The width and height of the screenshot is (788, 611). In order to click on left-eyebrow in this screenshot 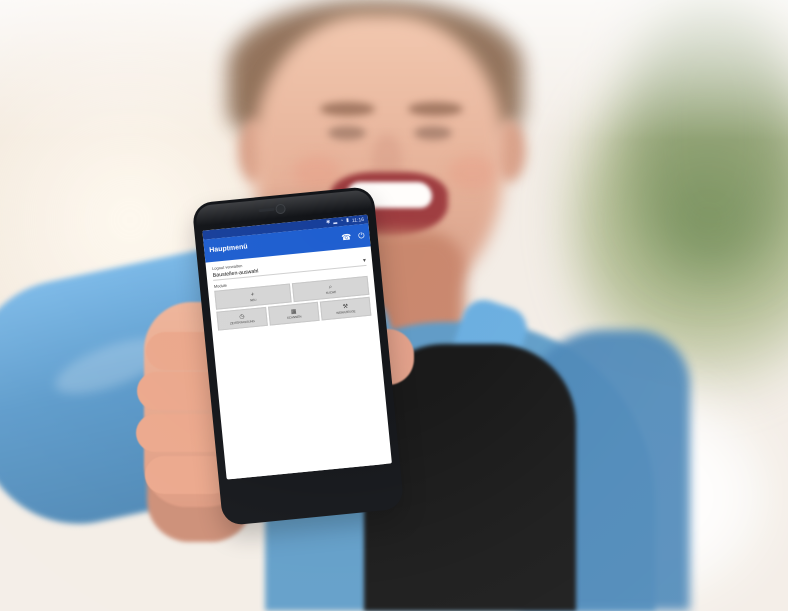, I will do `click(347, 109)`.